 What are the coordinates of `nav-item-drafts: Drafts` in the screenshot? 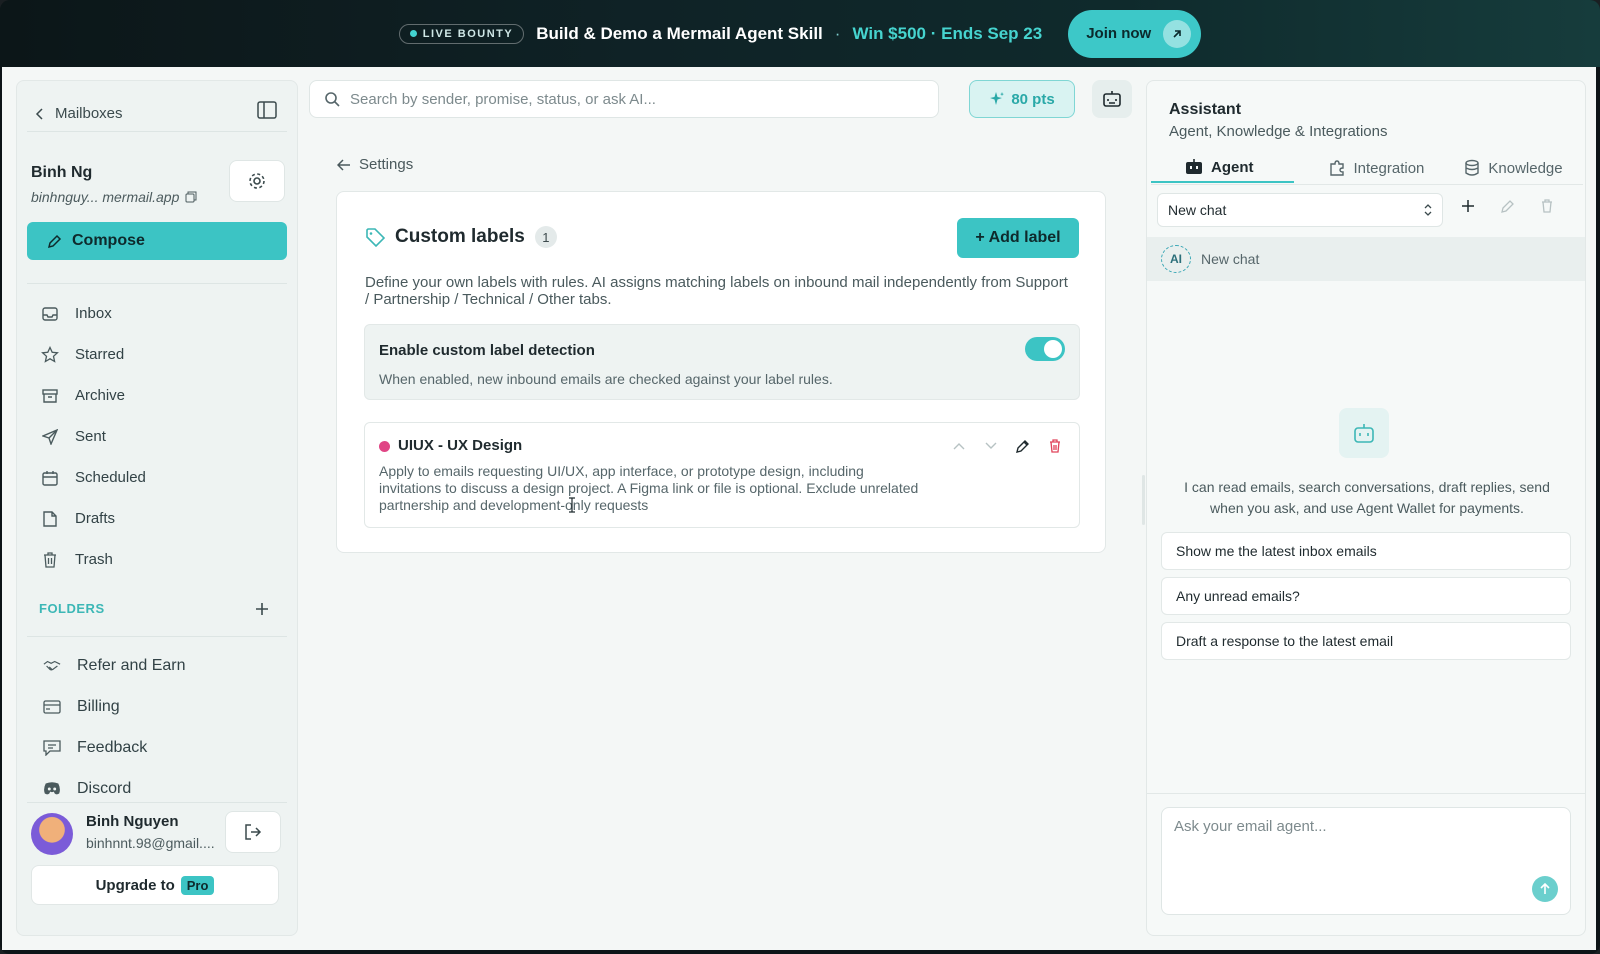 It's located at (161, 518).